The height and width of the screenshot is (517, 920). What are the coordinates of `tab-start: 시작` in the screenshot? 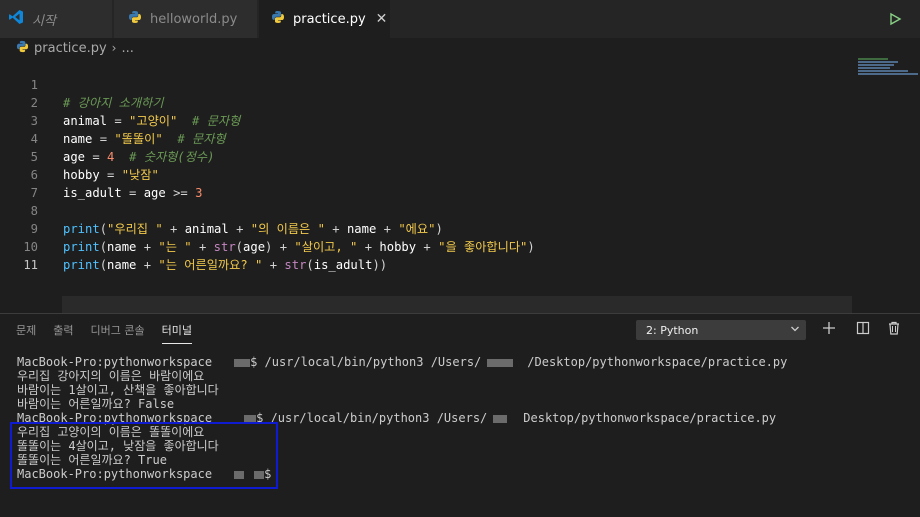 It's located at (56, 19).